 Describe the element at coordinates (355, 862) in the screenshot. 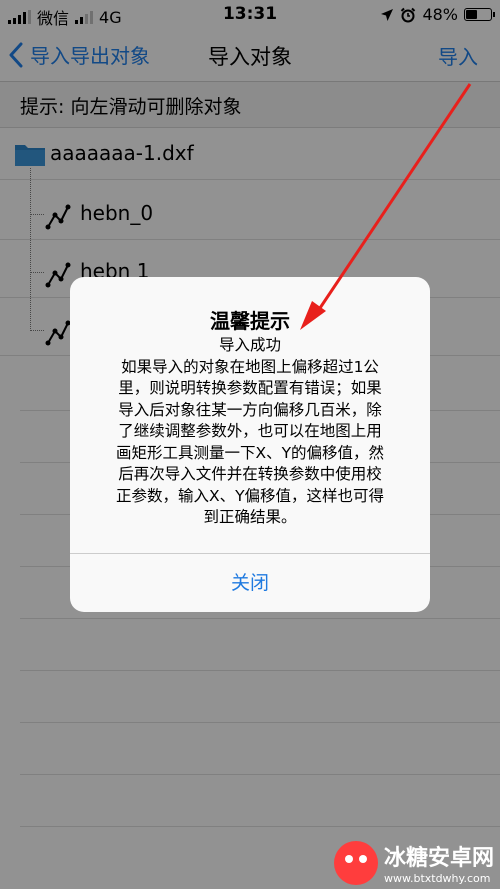

I see `watermark-logo-icon` at that location.